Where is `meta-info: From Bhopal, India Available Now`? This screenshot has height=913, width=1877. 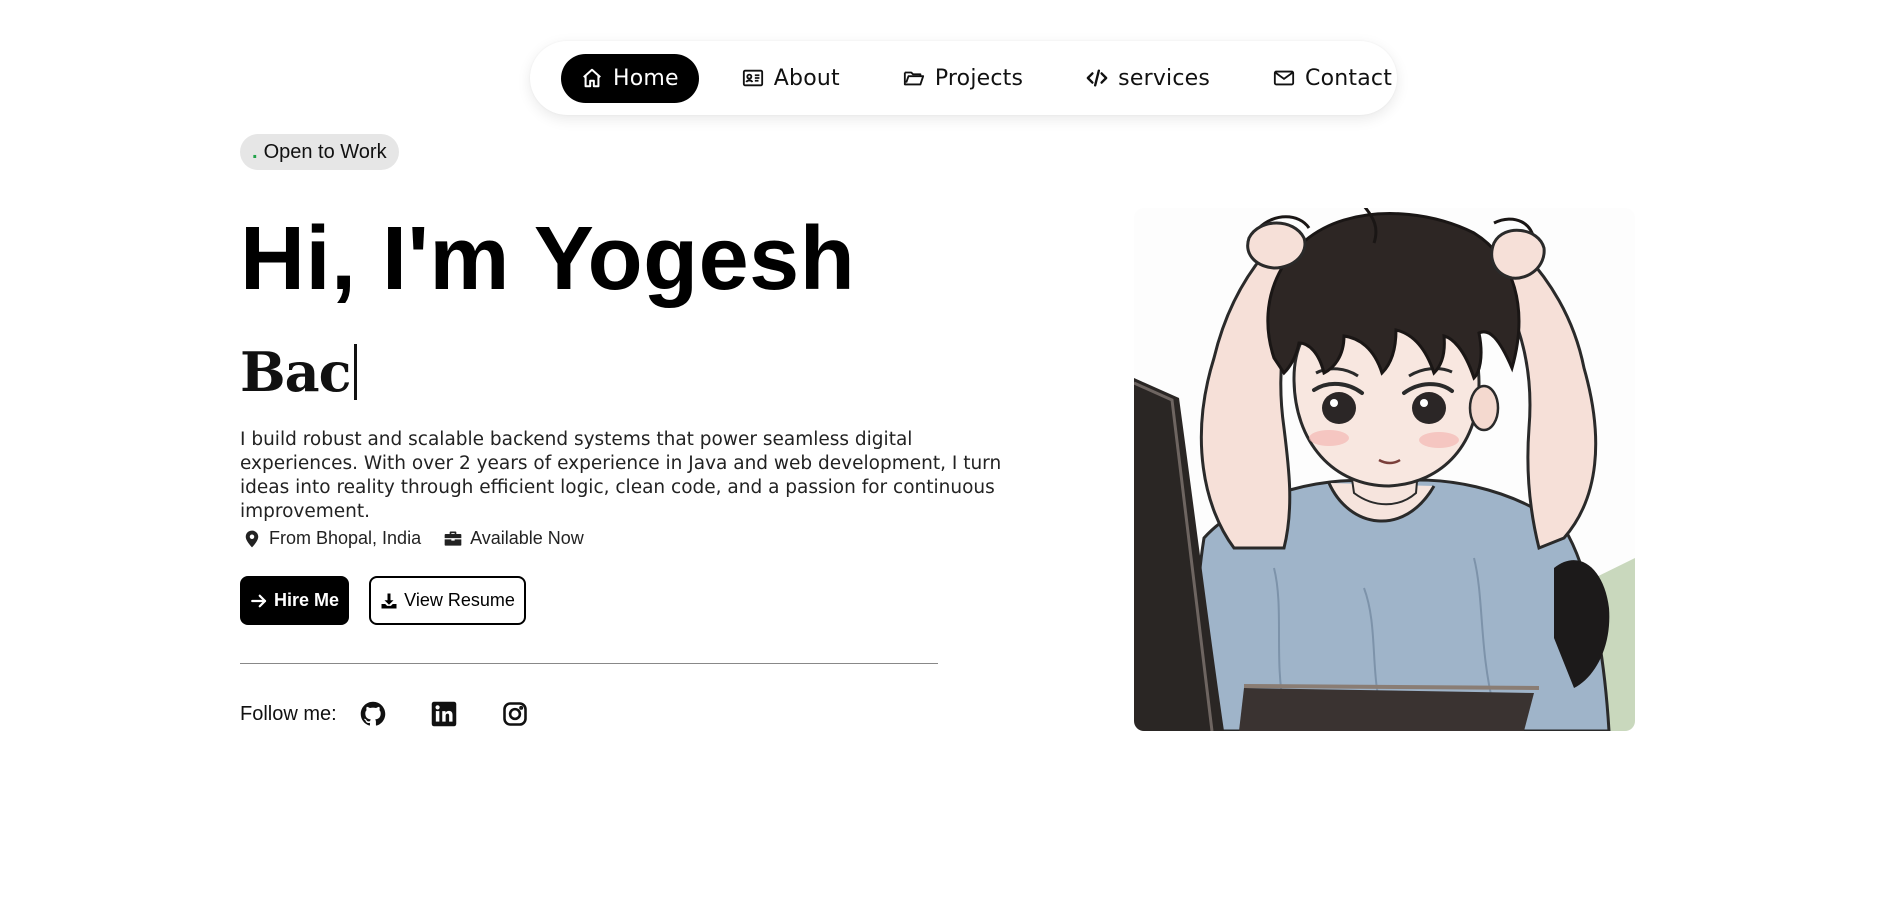 meta-info: From Bhopal, India Available Now is located at coordinates (424, 538).